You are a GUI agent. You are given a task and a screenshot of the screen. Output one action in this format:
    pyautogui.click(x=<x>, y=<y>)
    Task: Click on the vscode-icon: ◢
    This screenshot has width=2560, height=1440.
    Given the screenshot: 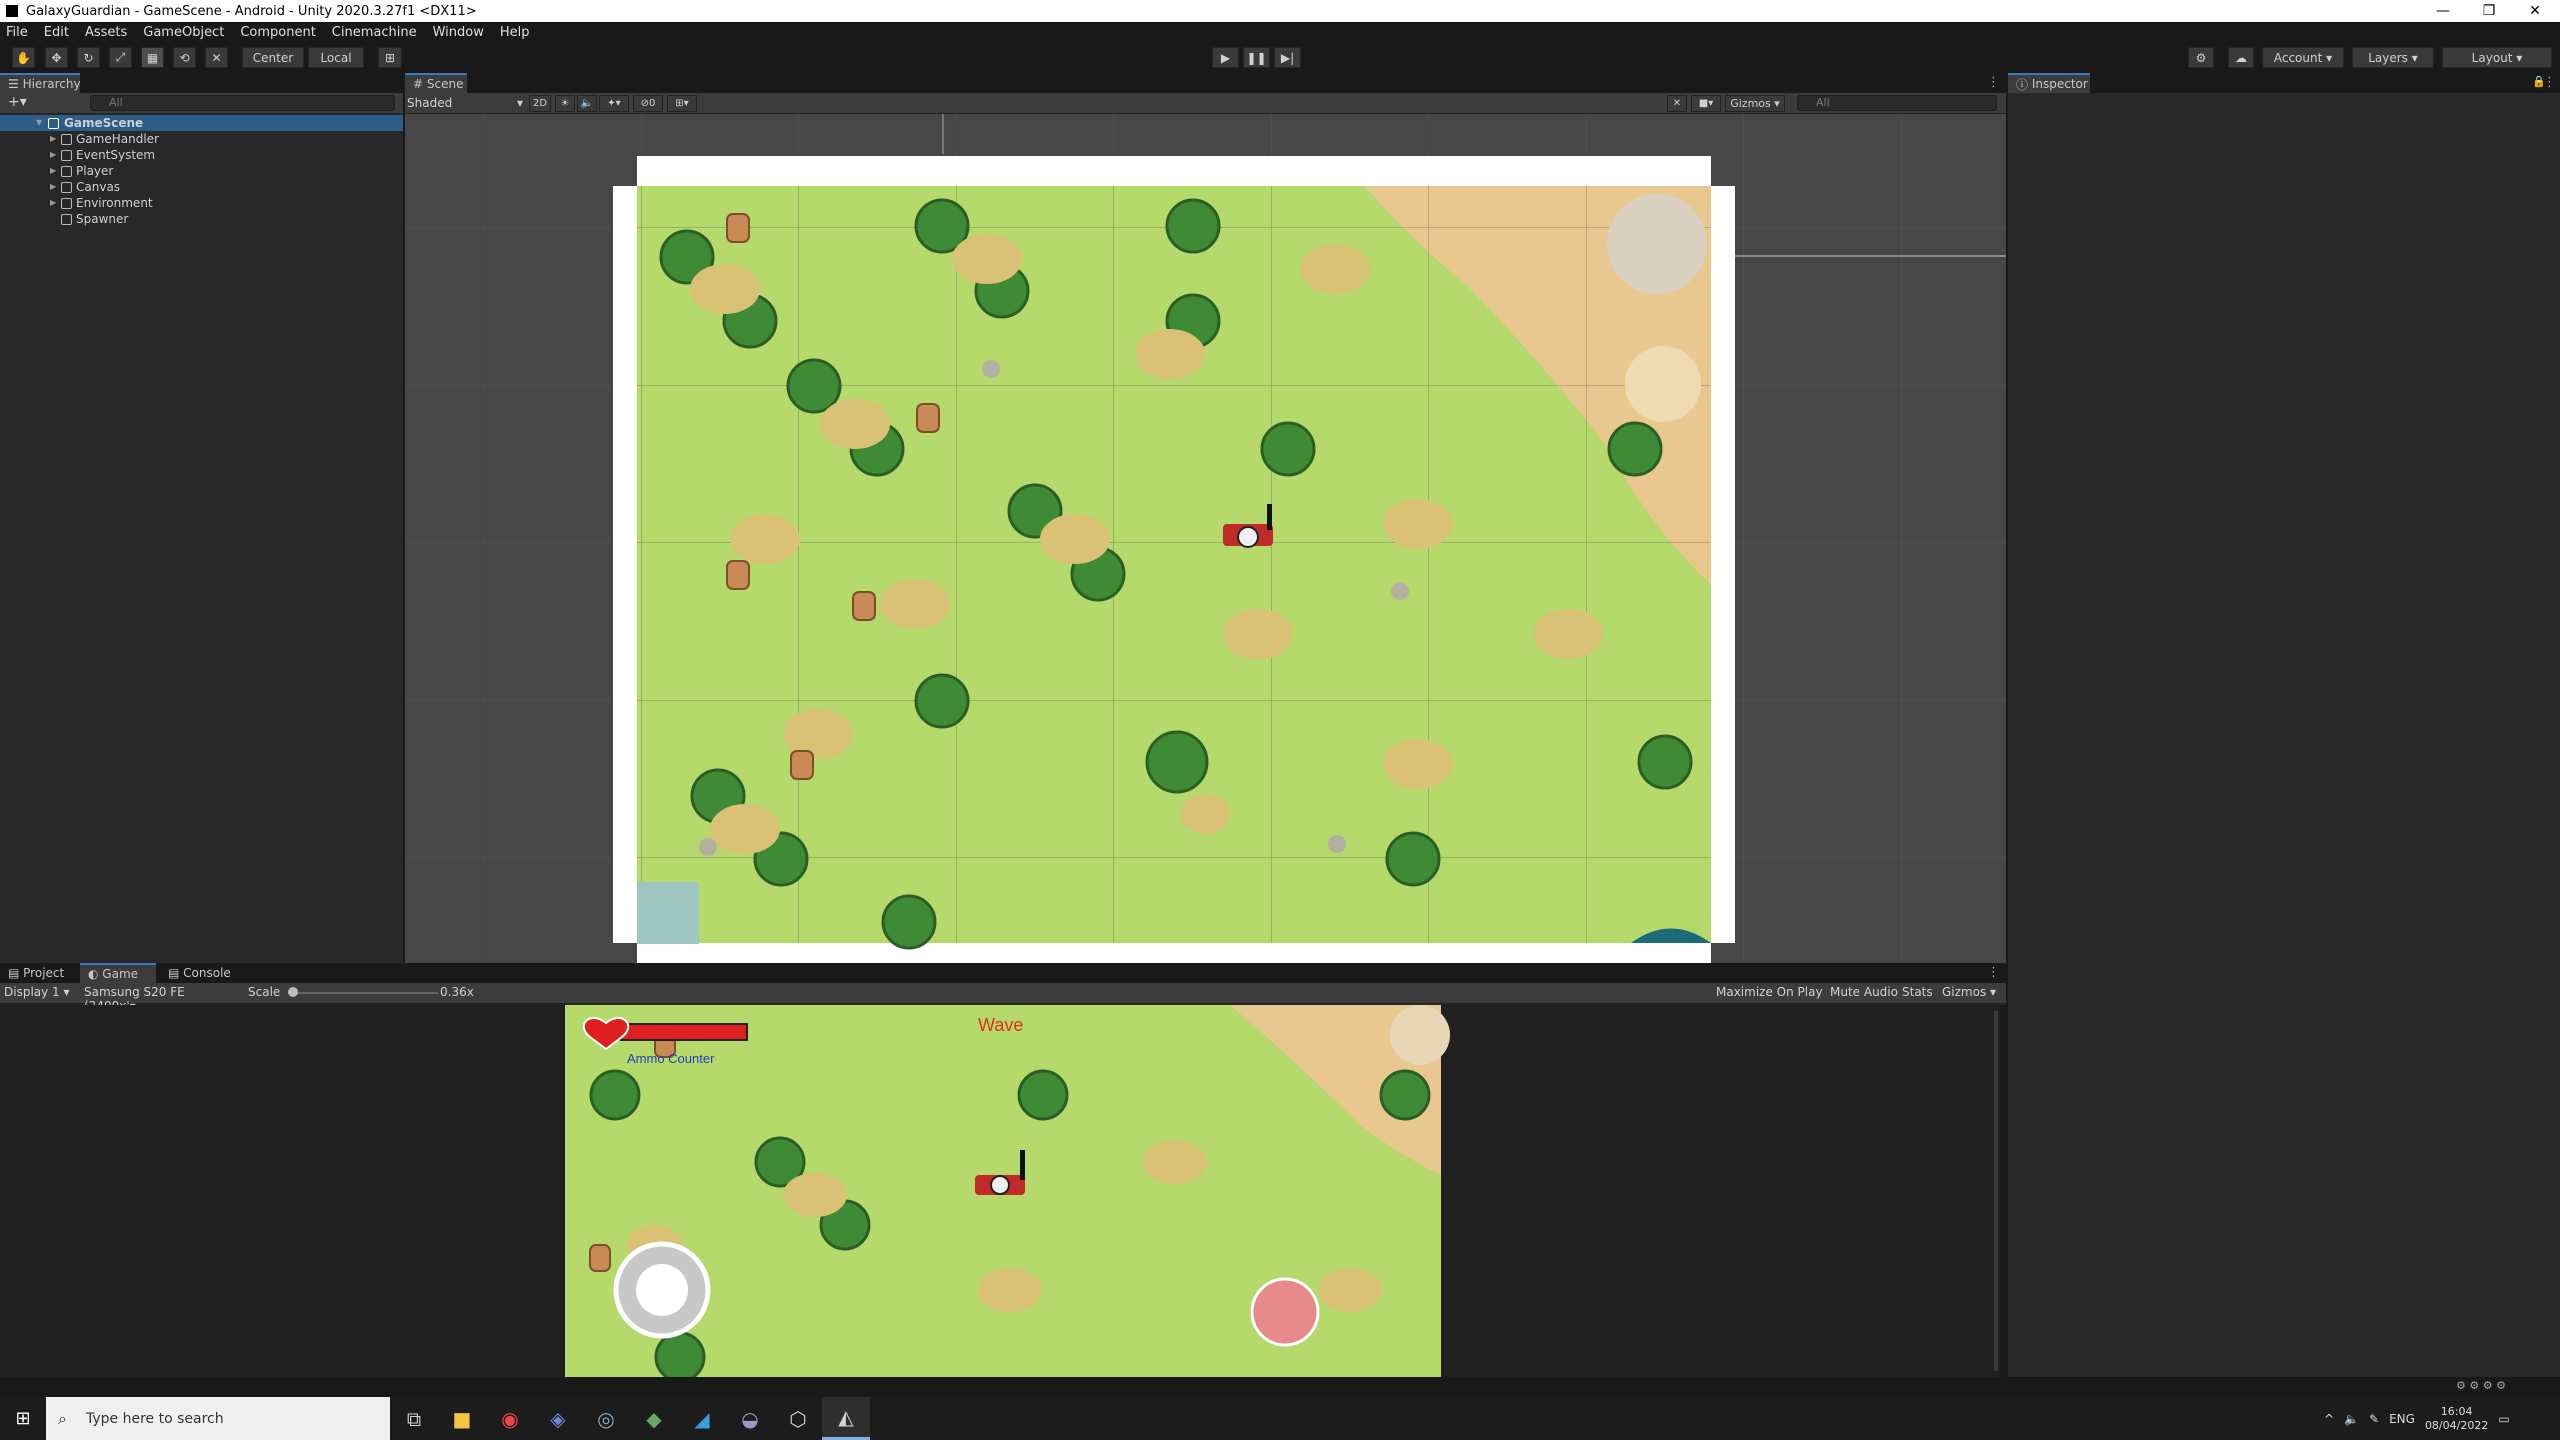 What is the action you would take?
    pyautogui.click(x=702, y=1418)
    